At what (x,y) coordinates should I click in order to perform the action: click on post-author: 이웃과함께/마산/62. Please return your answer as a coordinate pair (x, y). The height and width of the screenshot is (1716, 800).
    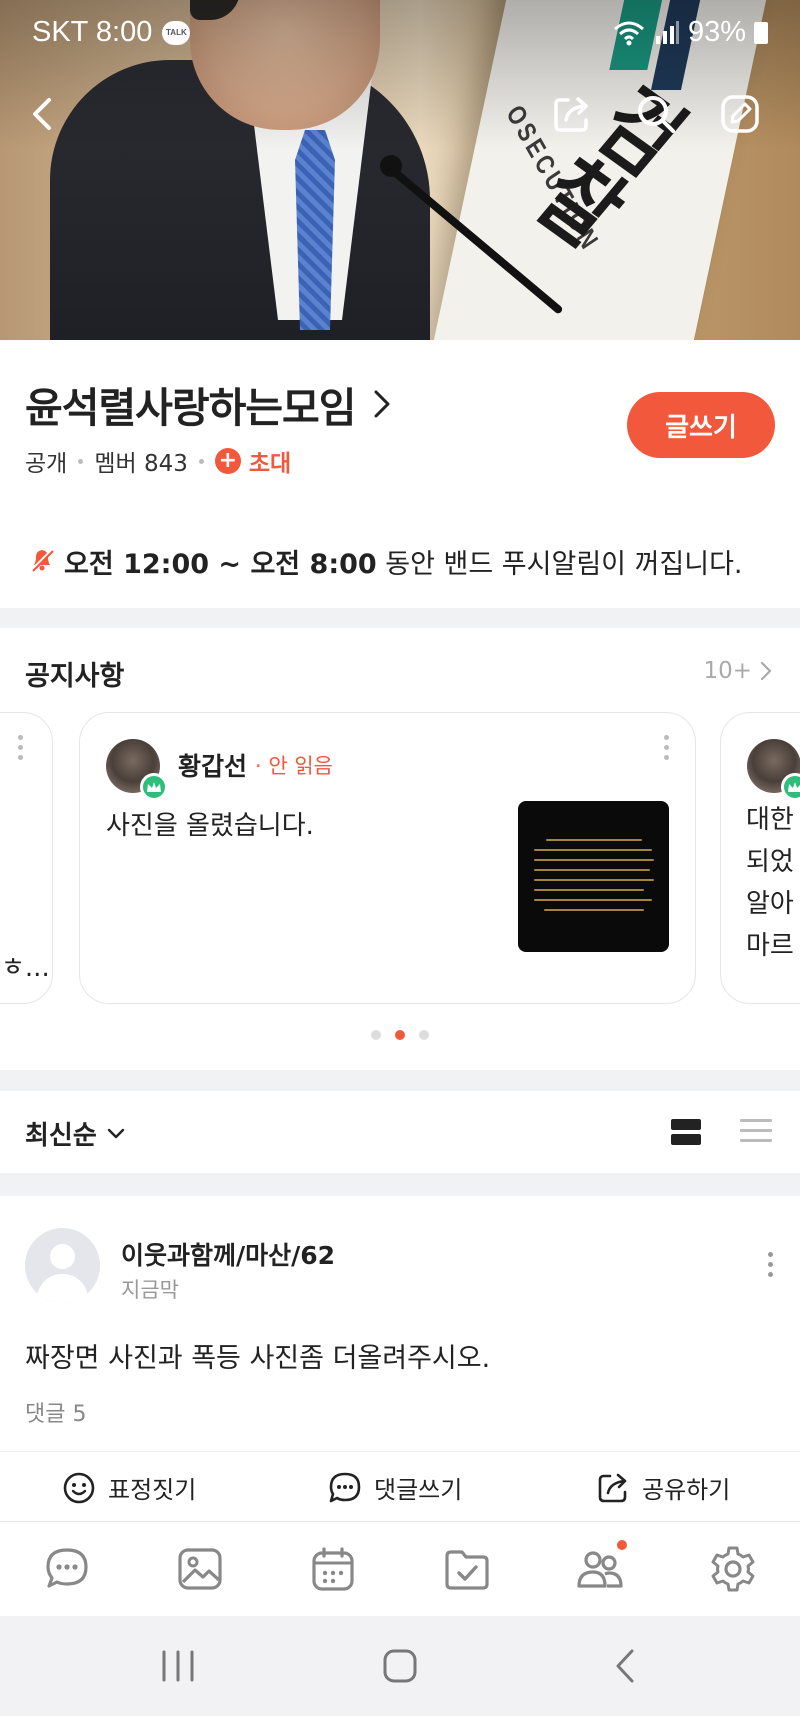
    Looking at the image, I should click on (228, 1254).